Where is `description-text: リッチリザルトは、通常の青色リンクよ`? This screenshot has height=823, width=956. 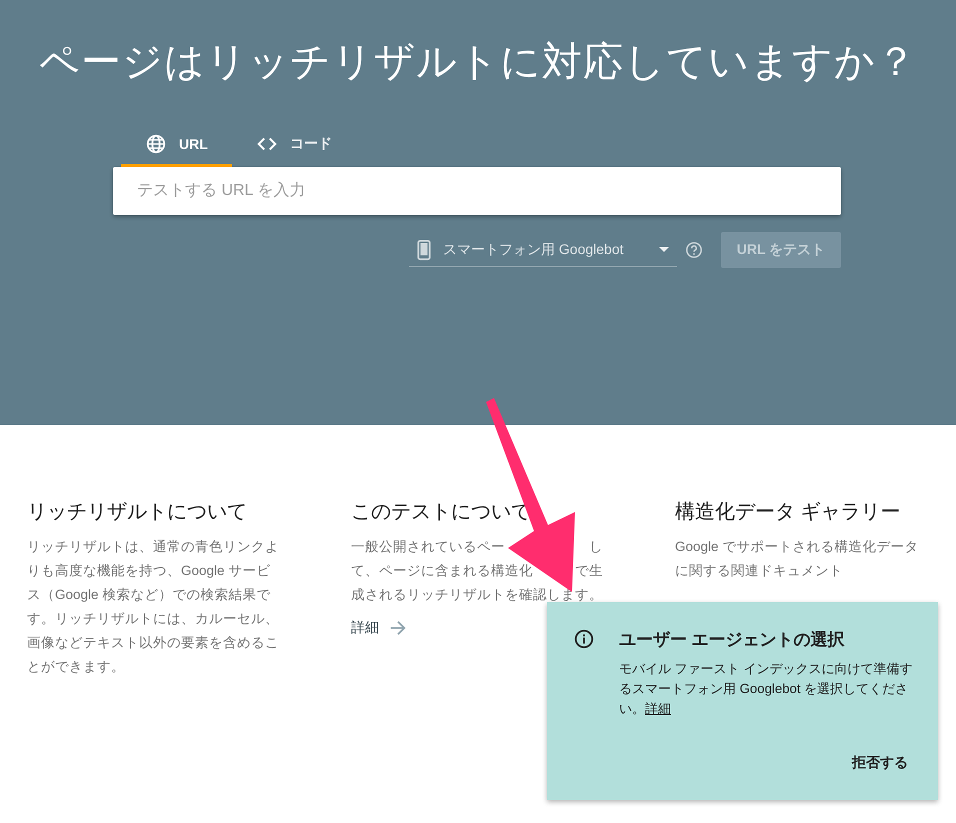
description-text: リッチリザルトは、通常の青色リンクよ is located at coordinates (153, 547).